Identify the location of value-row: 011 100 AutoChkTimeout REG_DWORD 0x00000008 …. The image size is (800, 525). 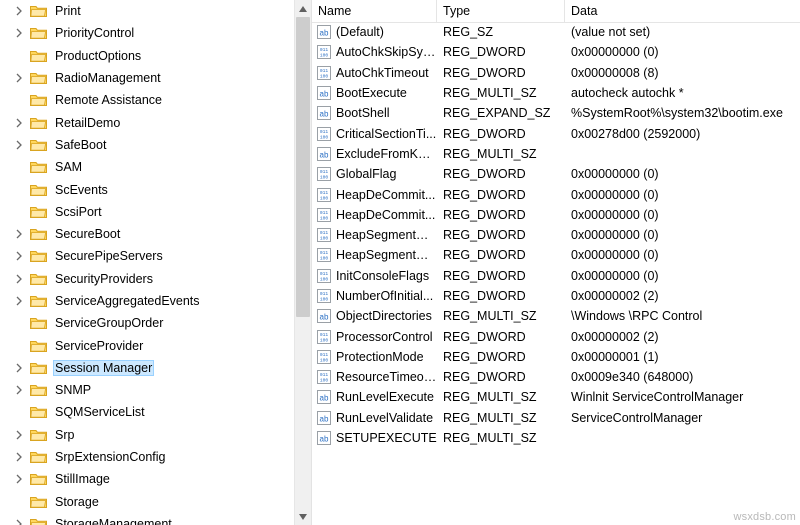
(556, 73).